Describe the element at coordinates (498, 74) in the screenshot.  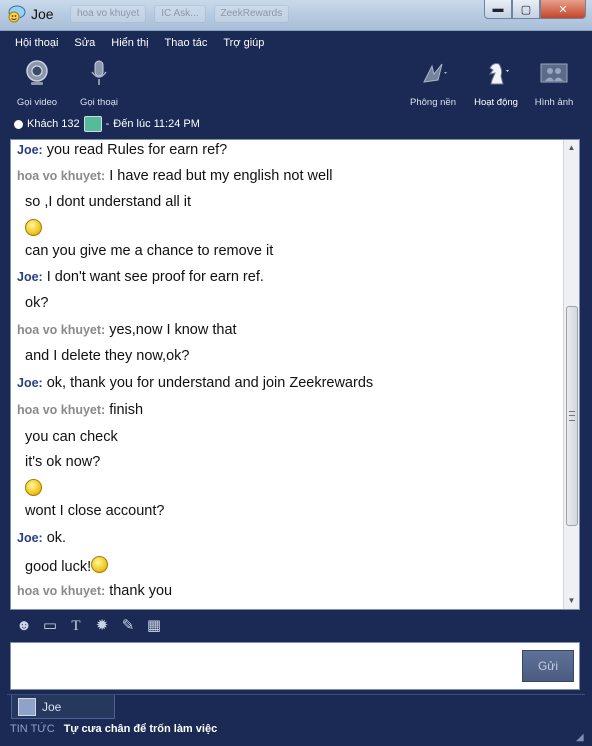
I see `chess-knight-icon` at that location.